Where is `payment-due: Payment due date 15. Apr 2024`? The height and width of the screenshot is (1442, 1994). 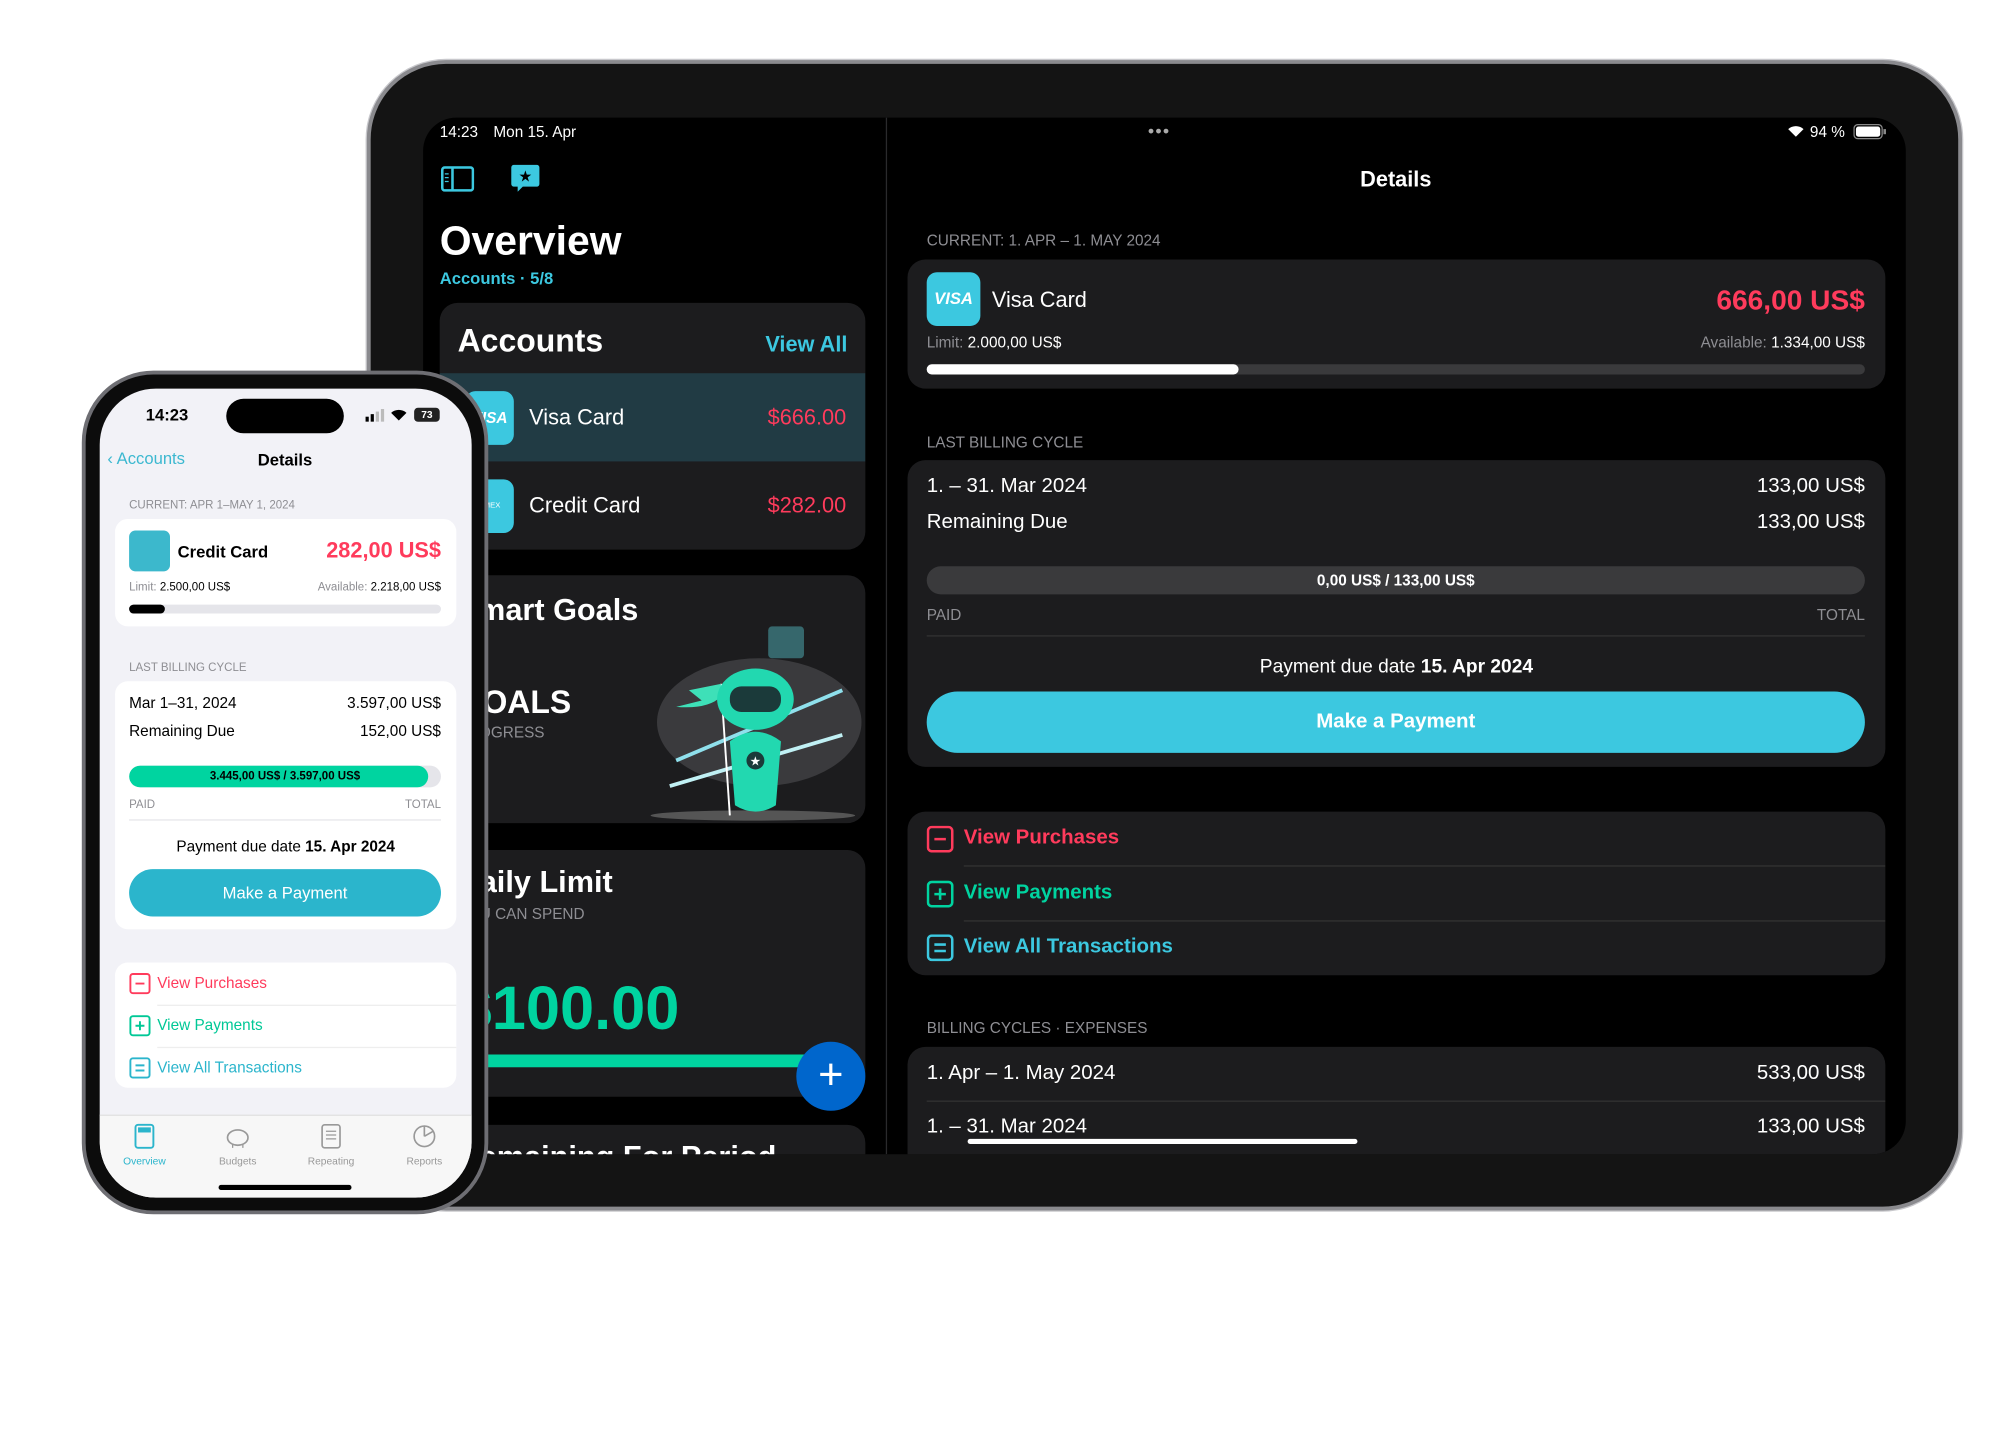 payment-due: Payment due date 15. Apr 2024 is located at coordinates (285, 846).